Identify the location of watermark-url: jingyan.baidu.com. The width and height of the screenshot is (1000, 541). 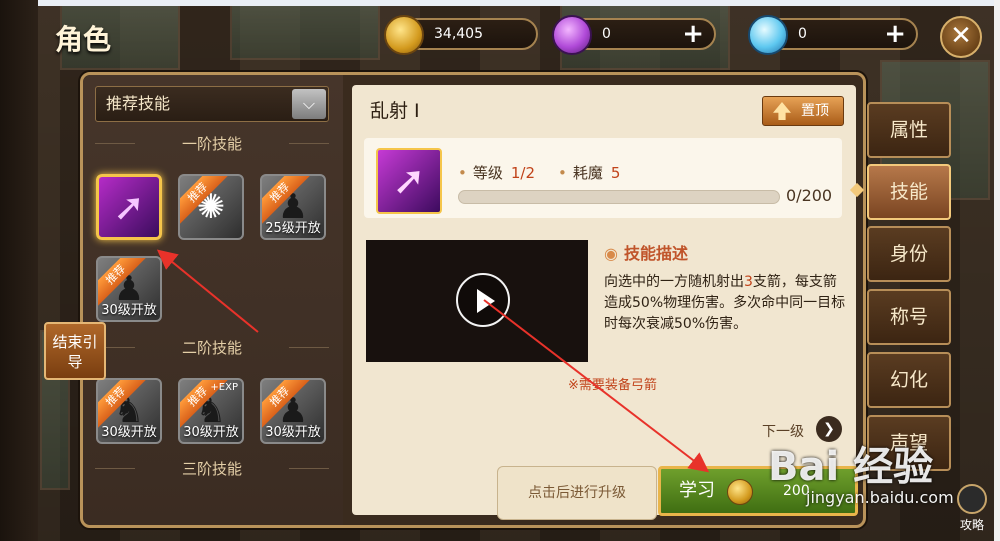
(880, 497).